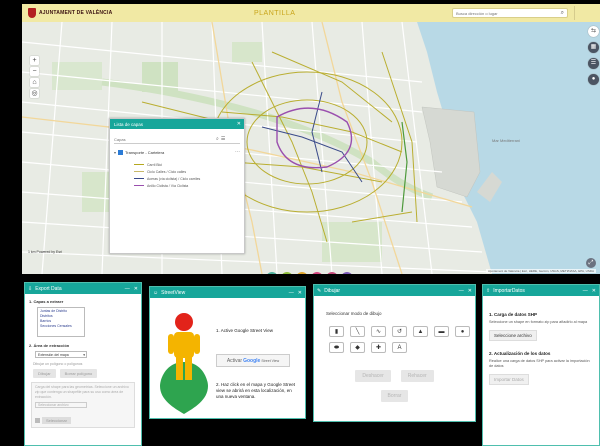  Describe the element at coordinates (378, 347) in the screenshot. I see `freehand-polygon-tool-icon: ✚` at that location.